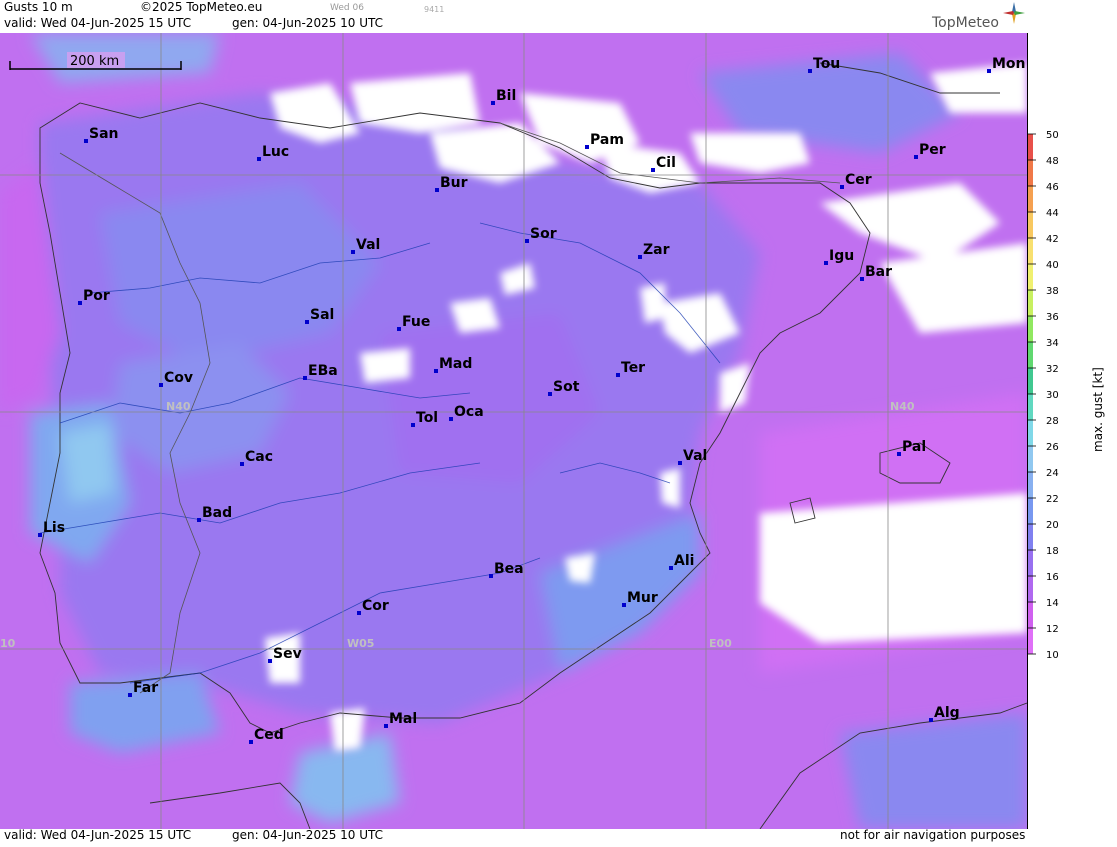 This screenshot has height=847, width=1117. What do you see at coordinates (1052, 239) in the screenshot?
I see `legend-tick-label: 42` at bounding box center [1052, 239].